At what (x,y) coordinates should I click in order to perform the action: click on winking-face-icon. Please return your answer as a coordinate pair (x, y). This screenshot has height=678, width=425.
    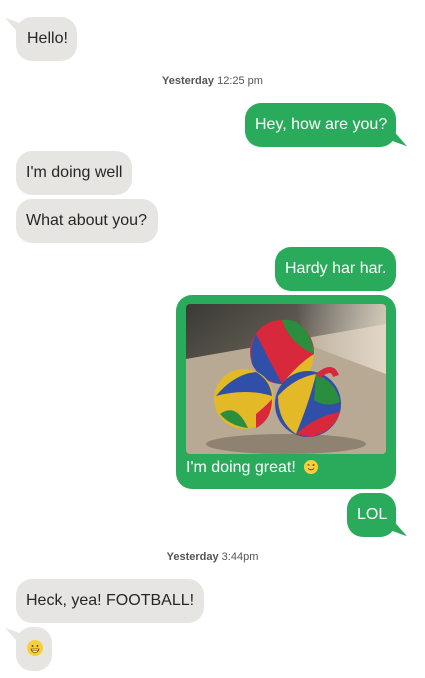
    Looking at the image, I should click on (311, 467).